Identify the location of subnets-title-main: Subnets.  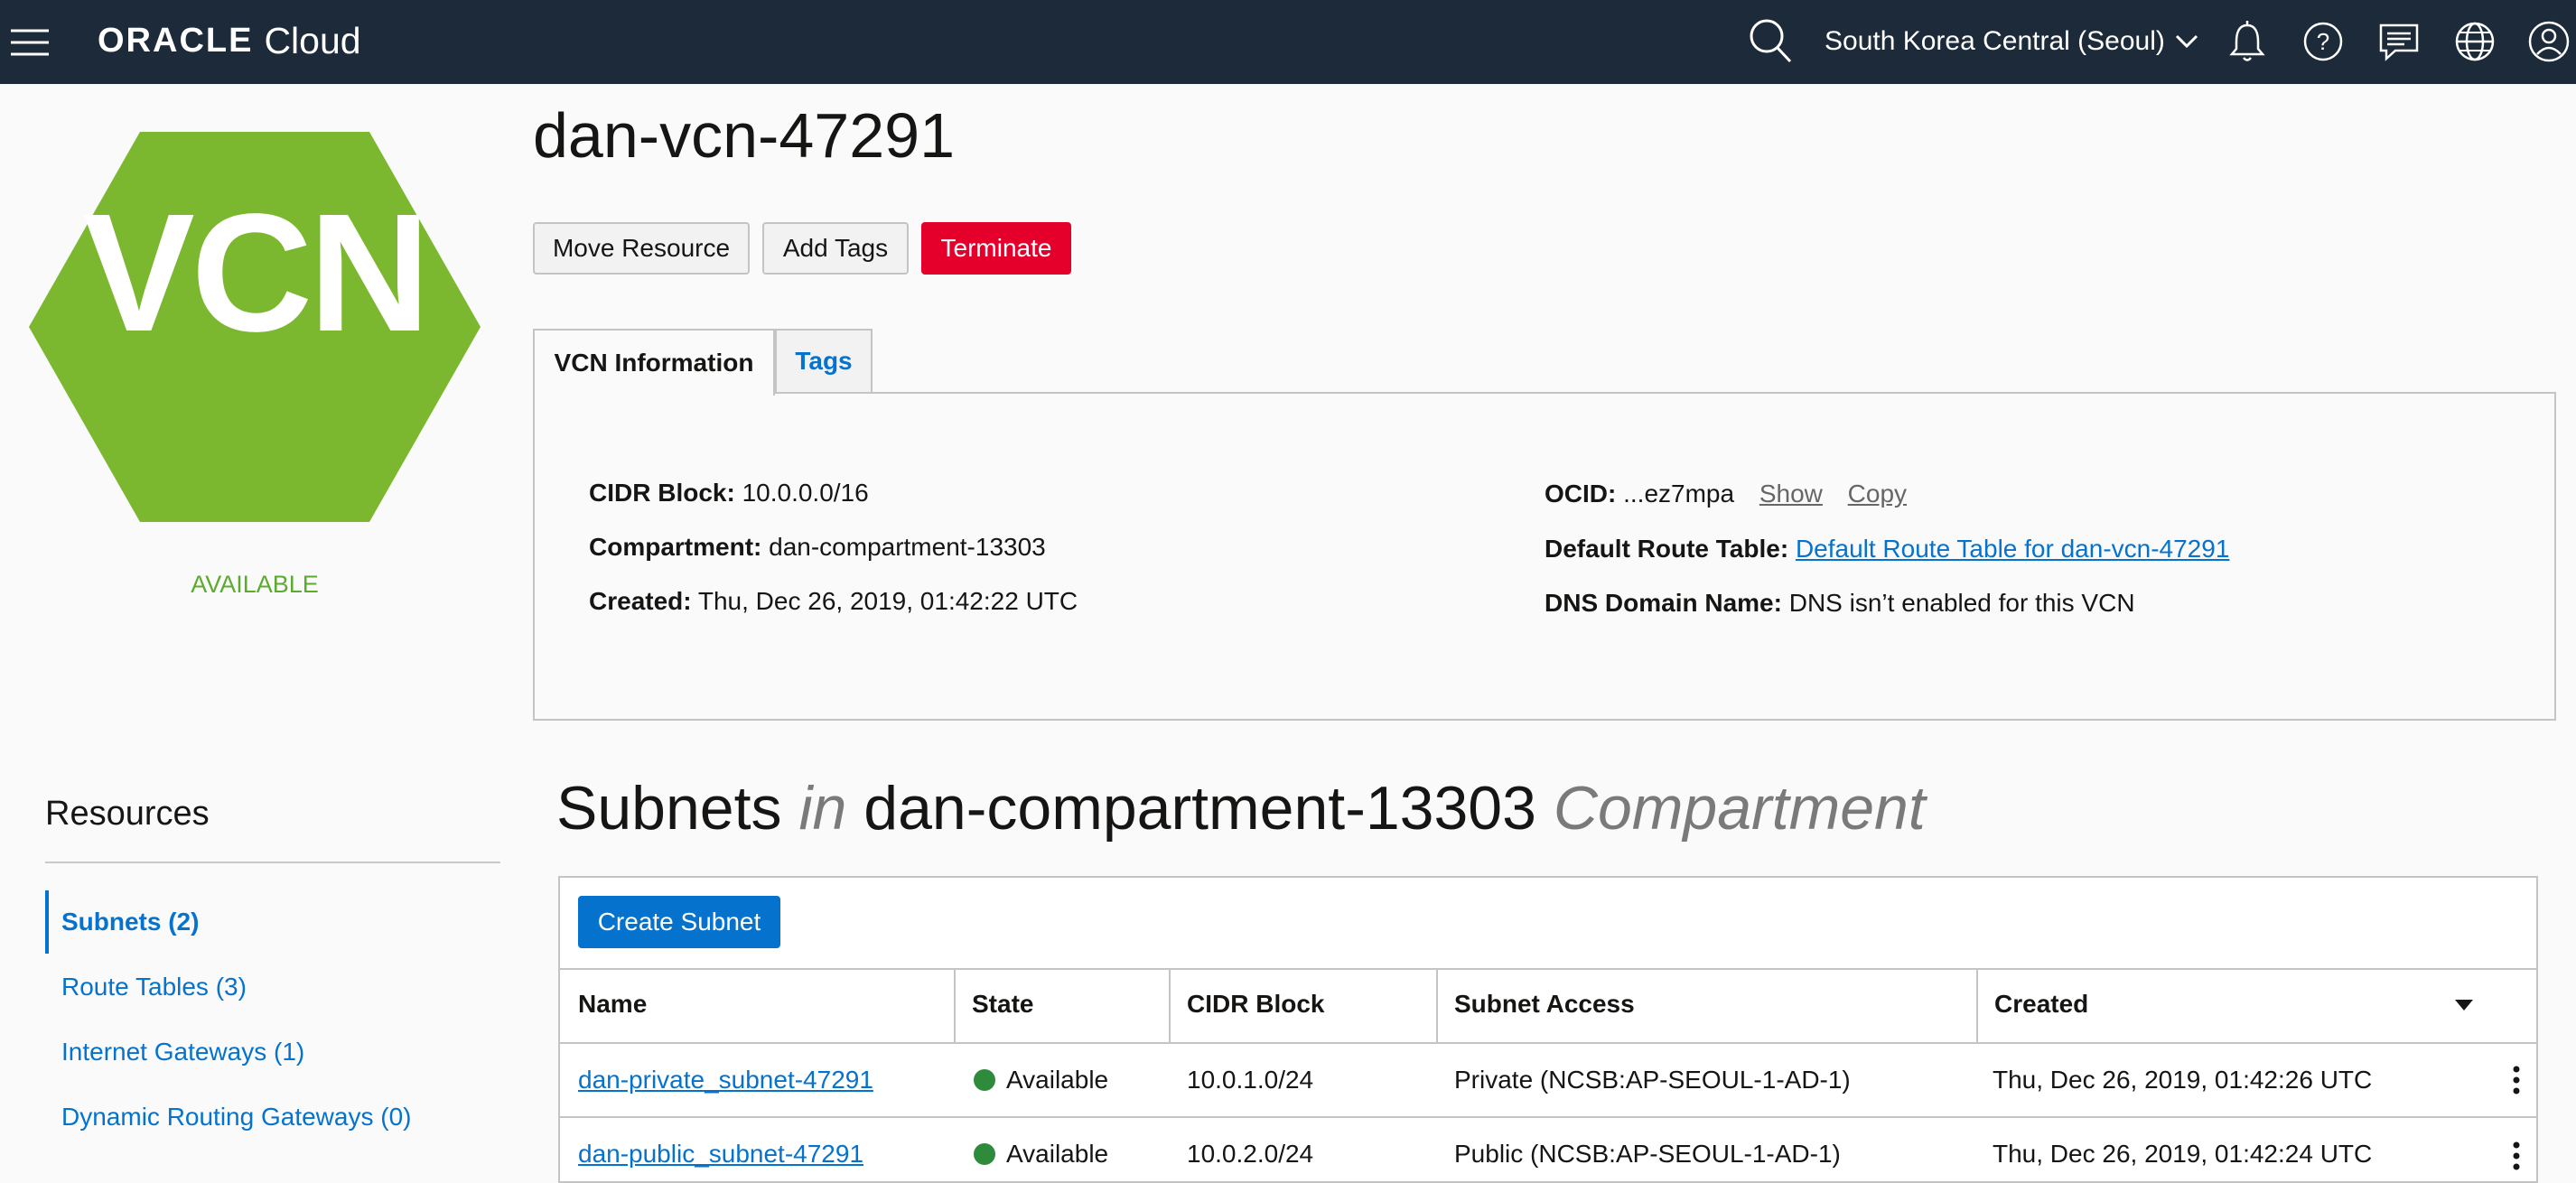
(669, 808).